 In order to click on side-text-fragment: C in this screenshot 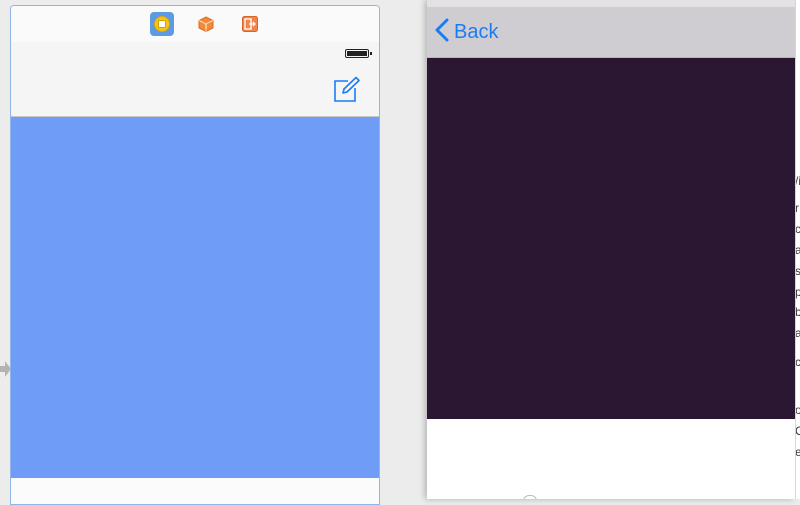, I will do `click(798, 431)`.